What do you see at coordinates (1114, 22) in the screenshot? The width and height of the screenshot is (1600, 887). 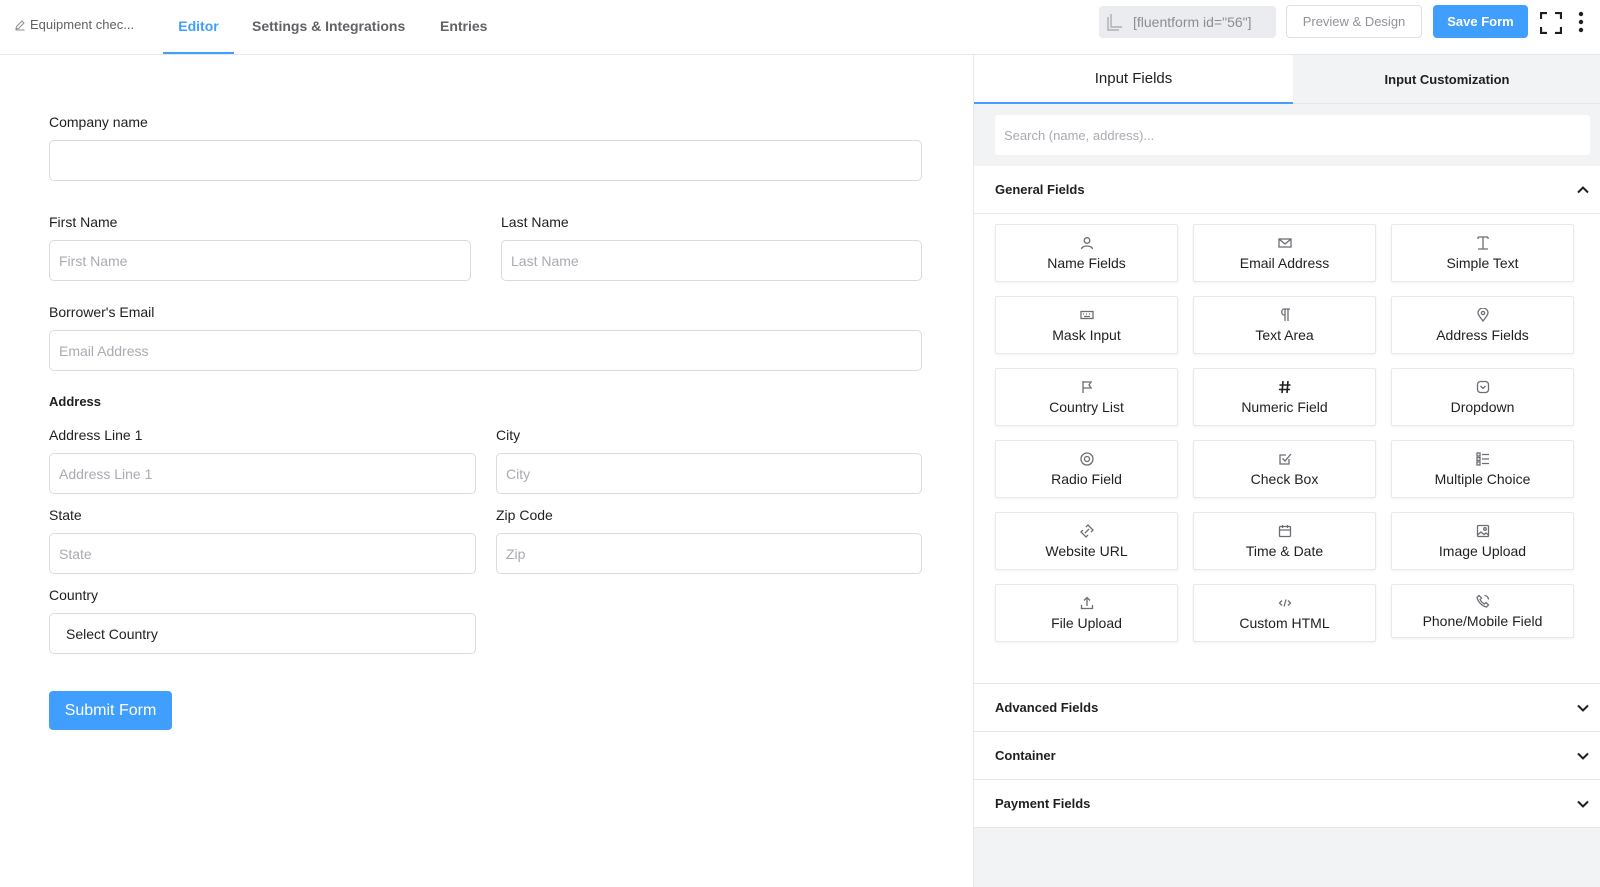 I see `copy-icon` at bounding box center [1114, 22].